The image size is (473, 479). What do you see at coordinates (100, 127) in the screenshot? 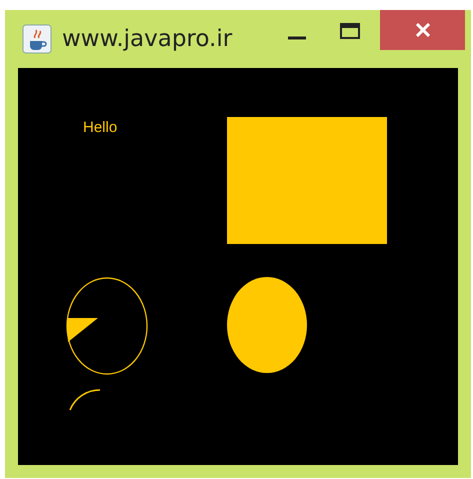
I see `hello-text: Hello` at bounding box center [100, 127].